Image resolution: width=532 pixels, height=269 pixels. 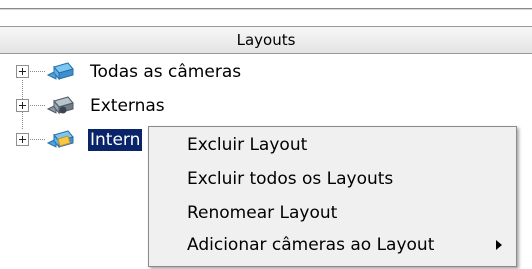 I want to click on panel-header: Layouts, so click(x=266, y=40).